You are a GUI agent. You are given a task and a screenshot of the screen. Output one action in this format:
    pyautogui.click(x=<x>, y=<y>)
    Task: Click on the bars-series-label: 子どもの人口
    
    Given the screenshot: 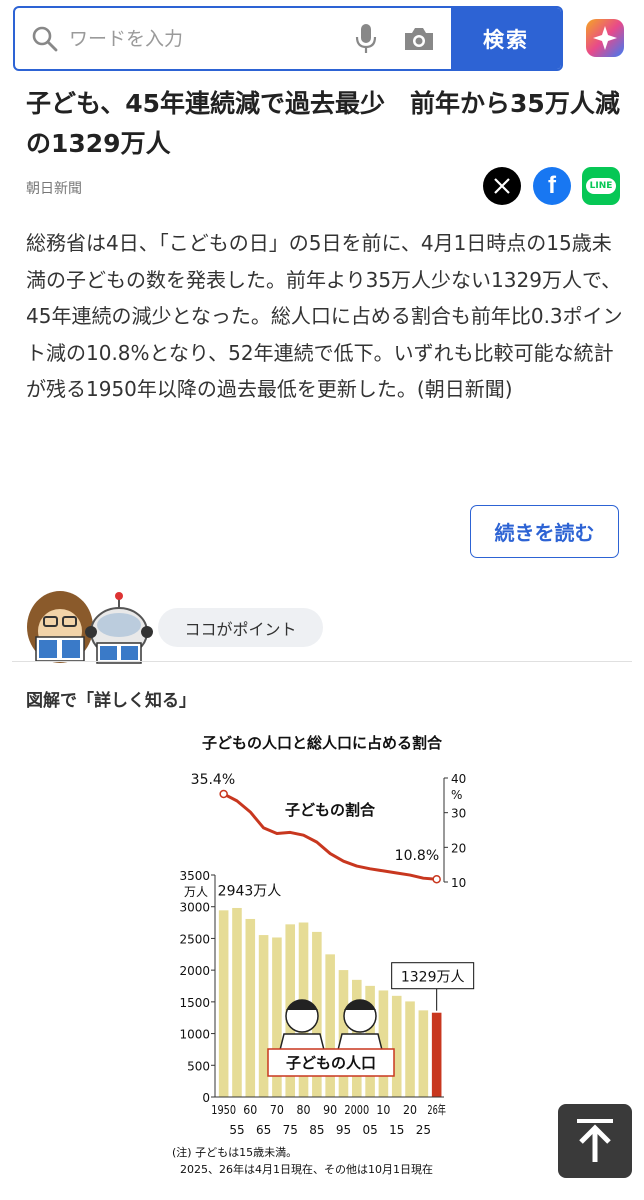 What is the action you would take?
    pyautogui.click(x=331, y=1063)
    